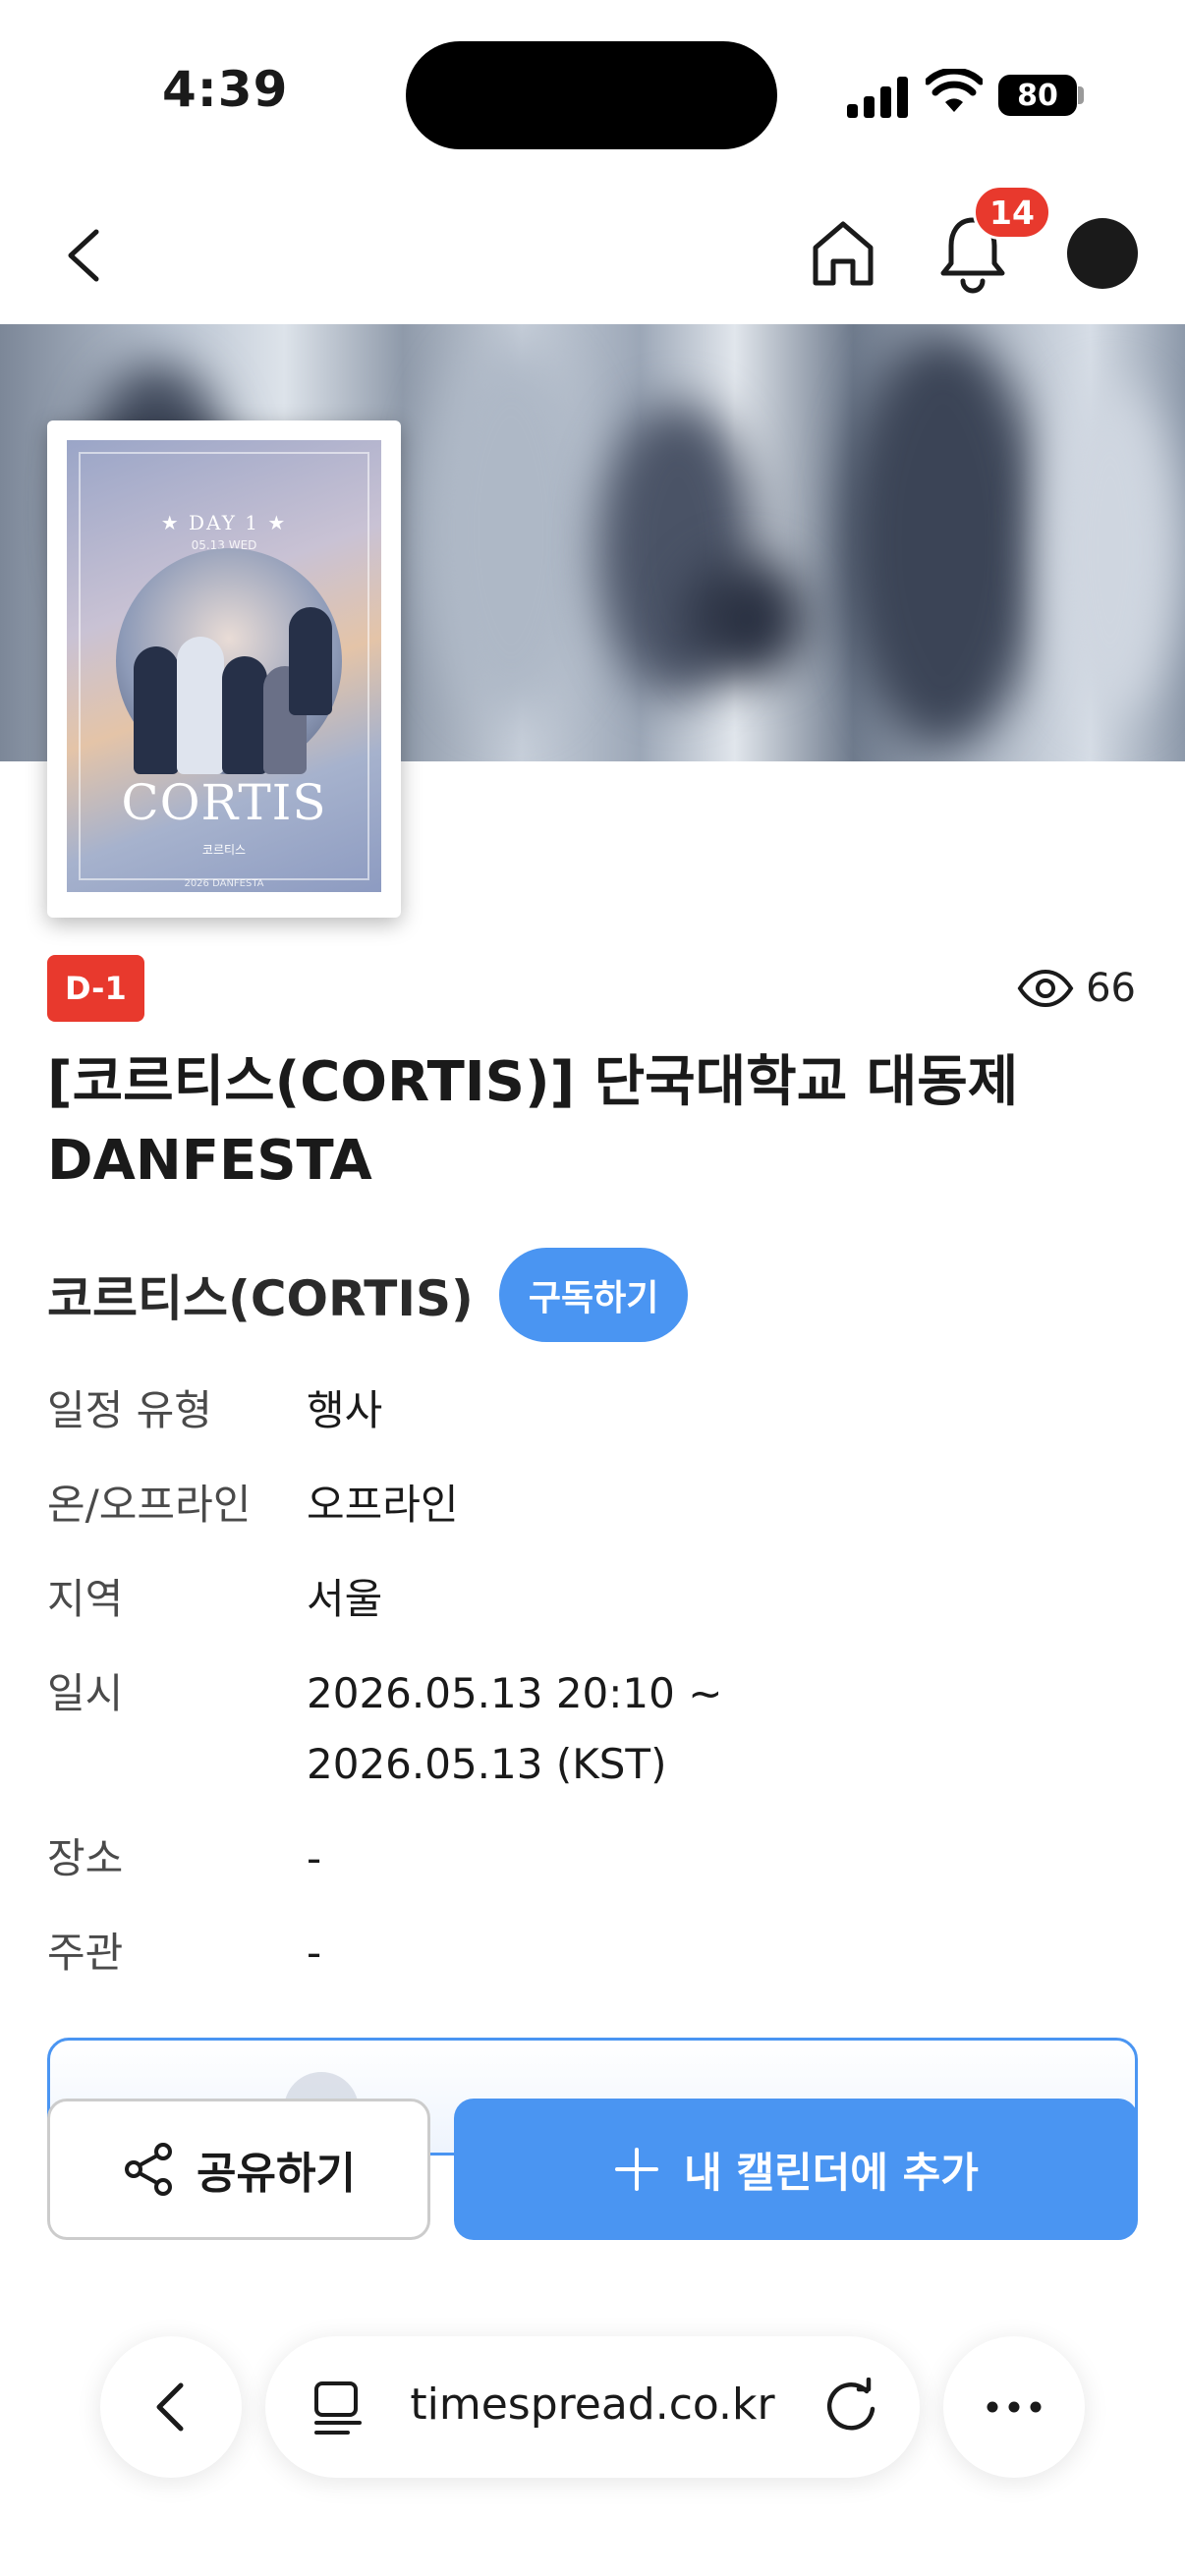 The width and height of the screenshot is (1185, 2576). I want to click on info-label: 온/오프라인, so click(150, 1505).